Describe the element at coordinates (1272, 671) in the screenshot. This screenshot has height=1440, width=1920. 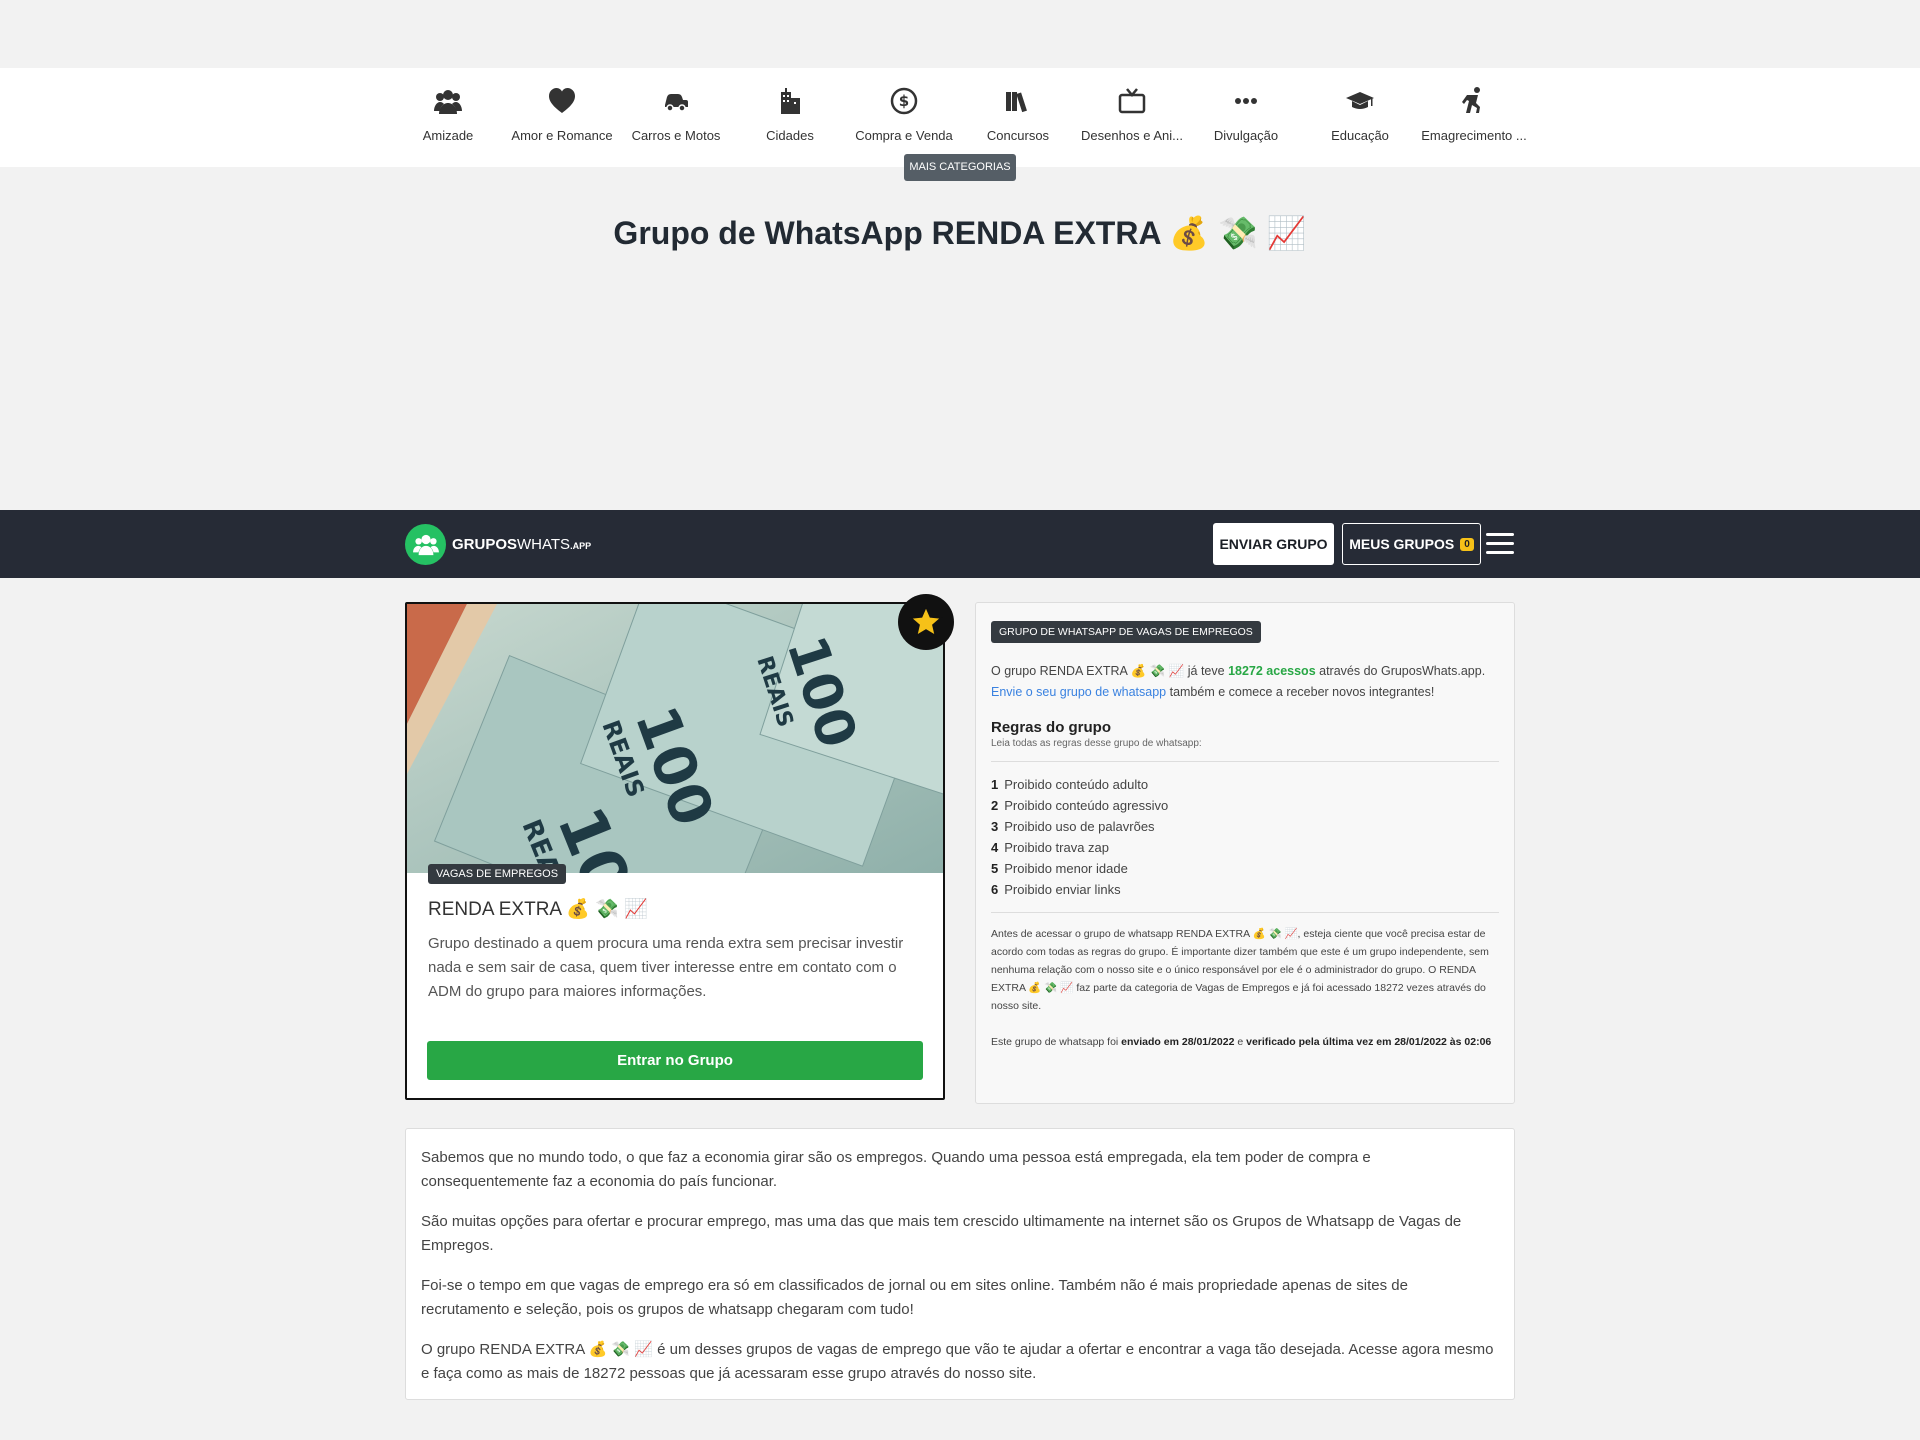
I see `access-count: 18272 acessos` at that location.